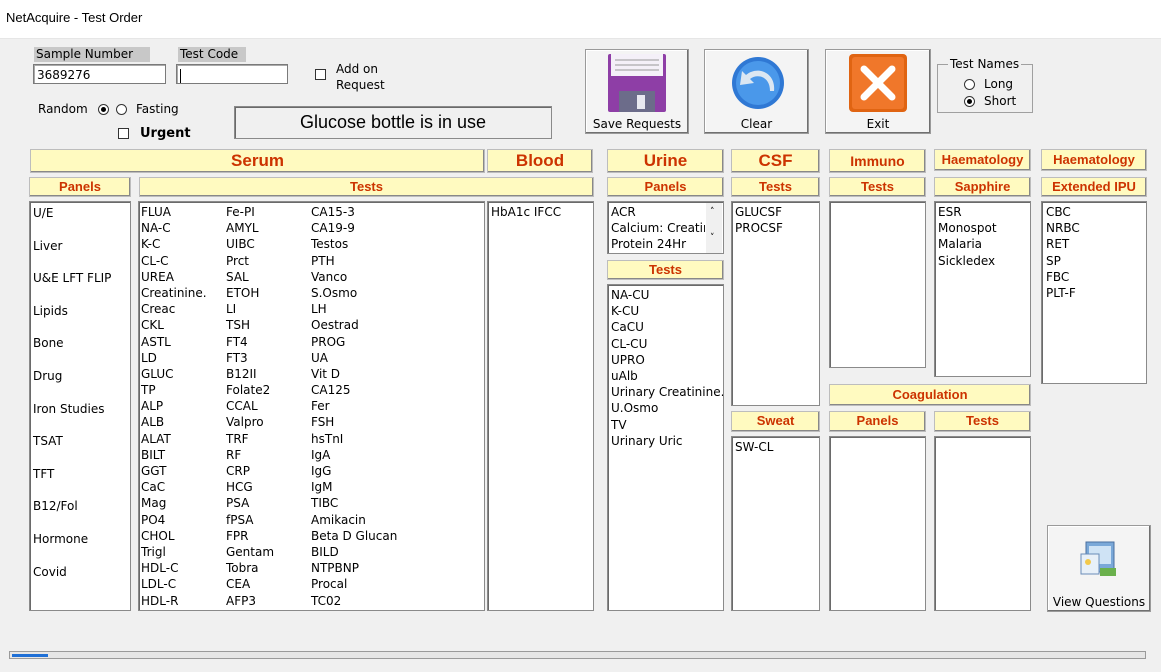  What do you see at coordinates (667, 295) in the screenshot?
I see `urine-test-item: NA-CU` at bounding box center [667, 295].